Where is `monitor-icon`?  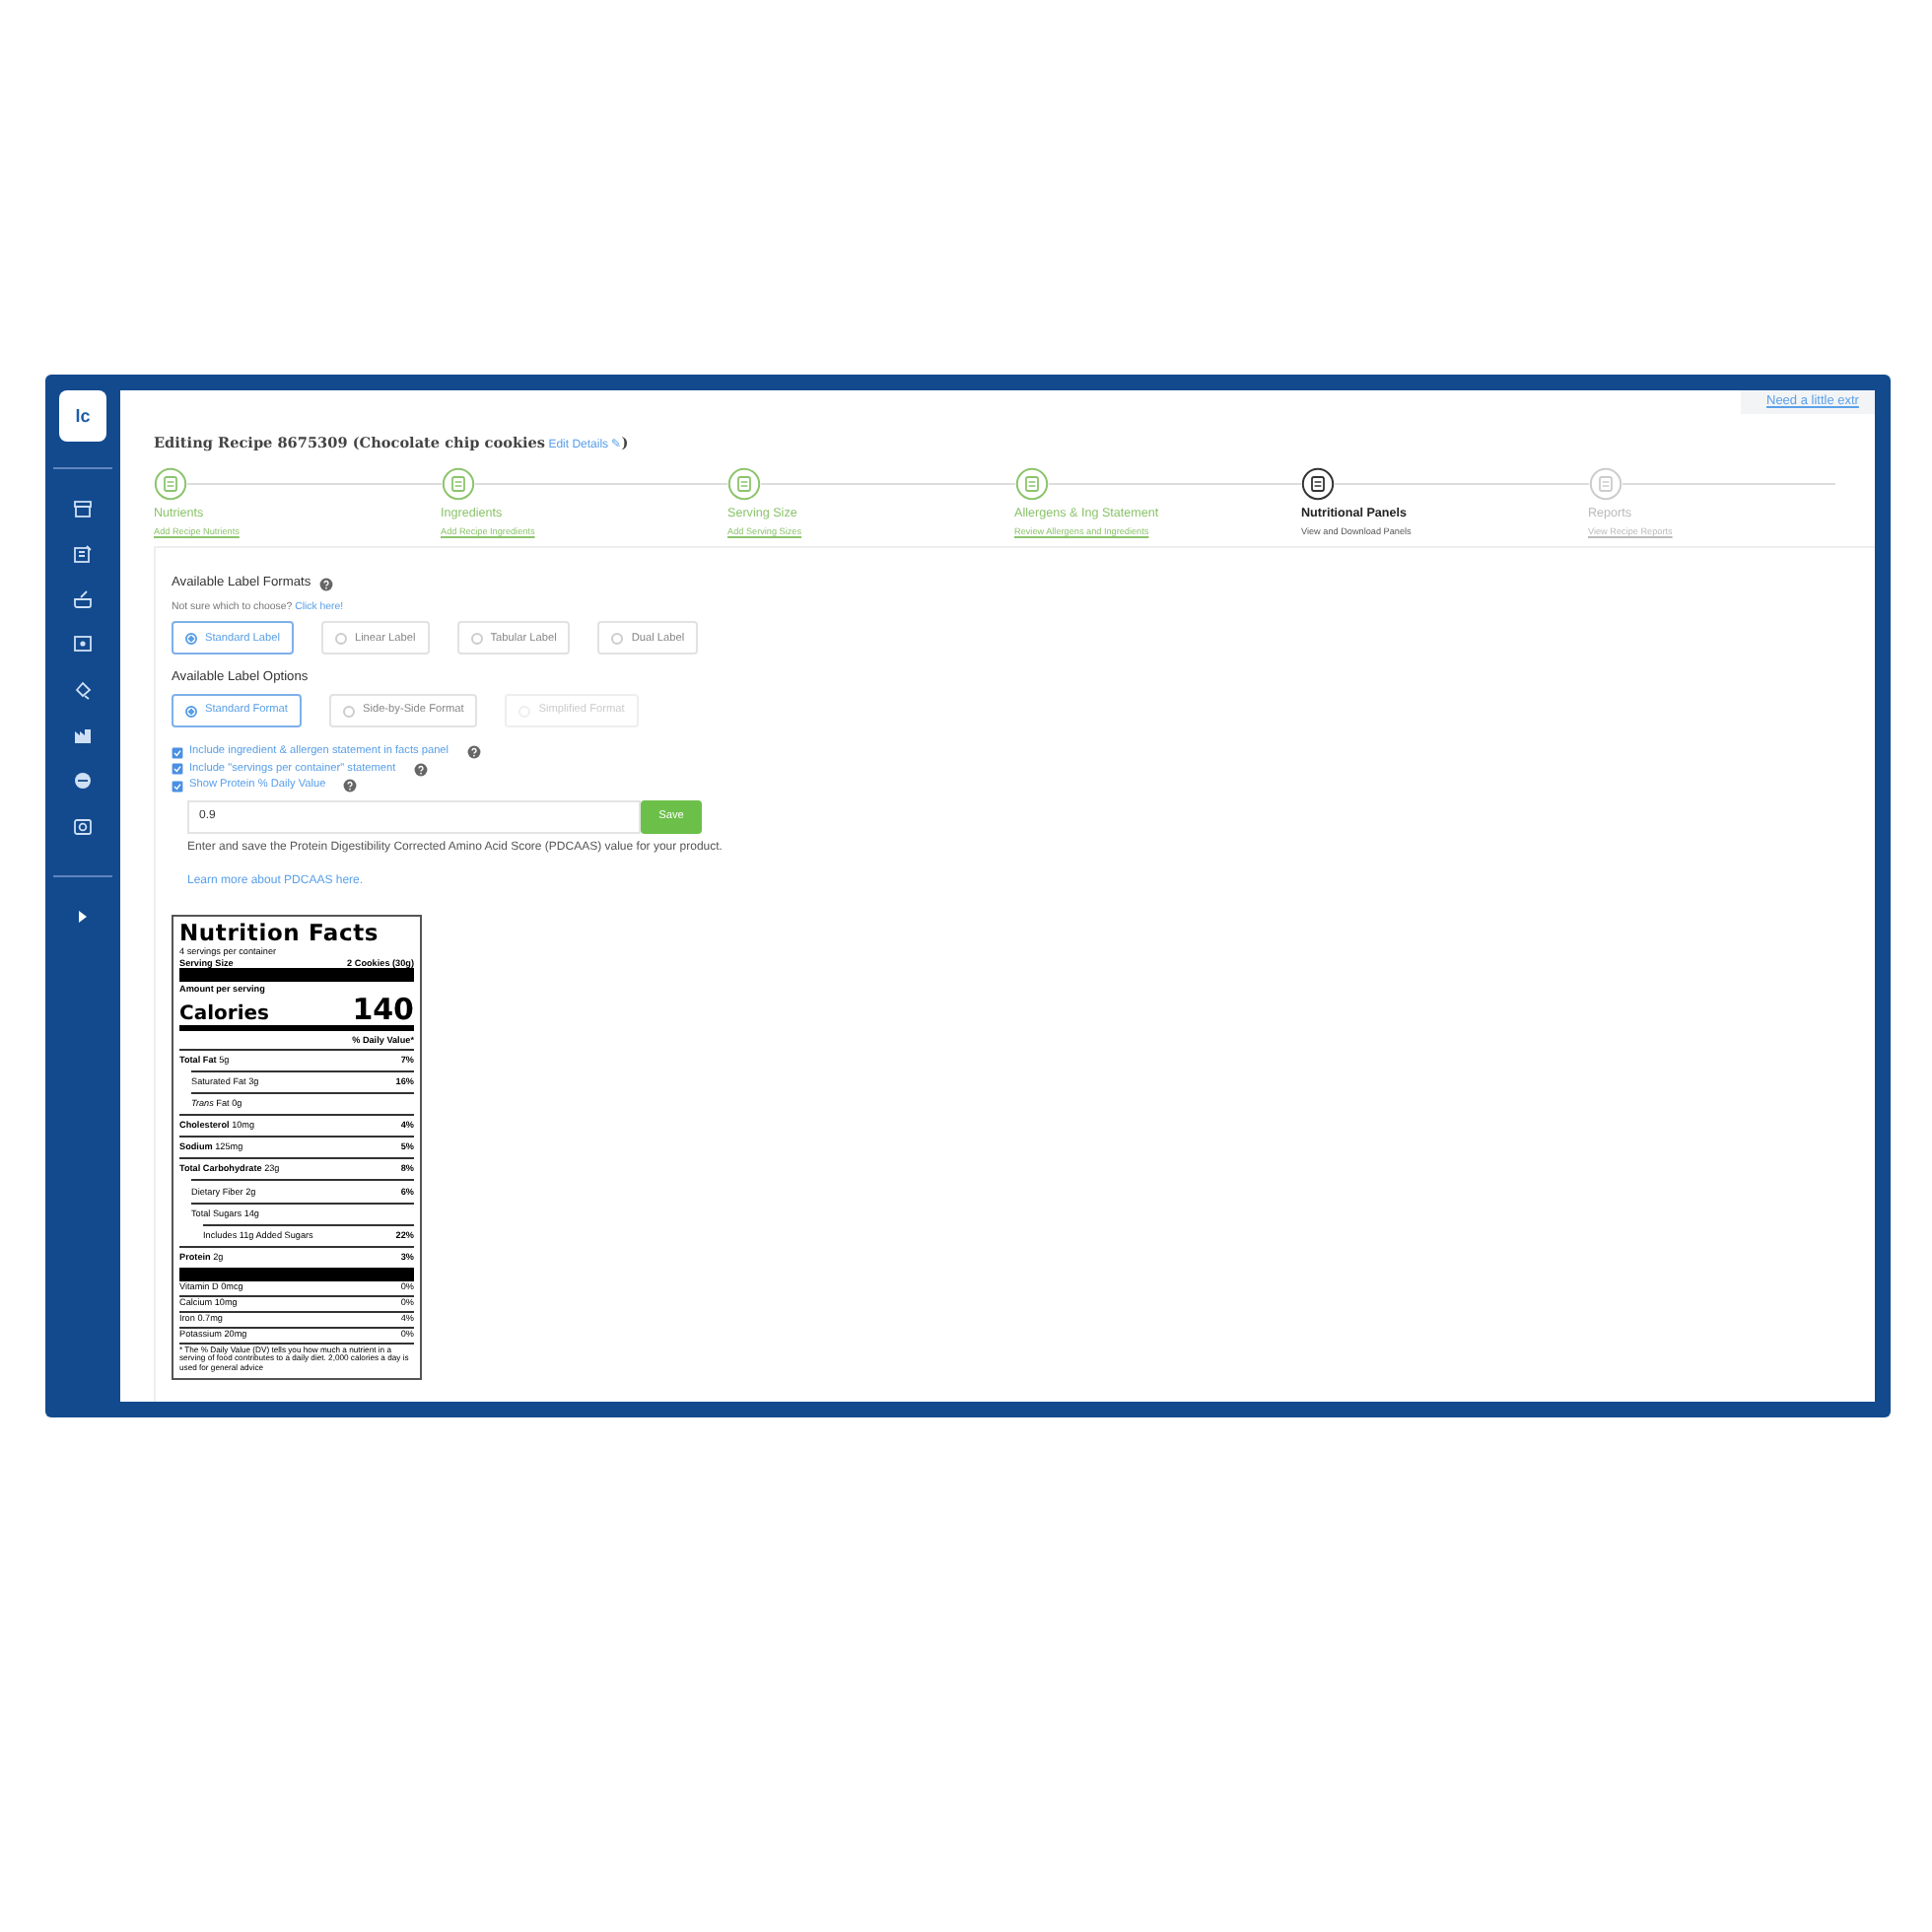
monitor-icon is located at coordinates (83, 645).